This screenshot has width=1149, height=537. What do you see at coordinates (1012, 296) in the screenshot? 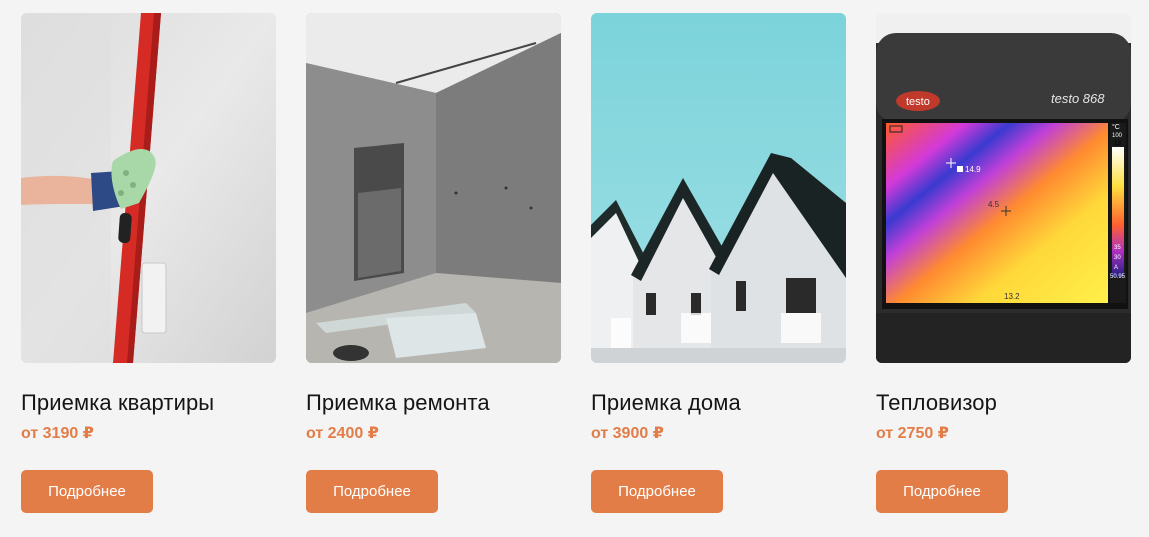
I see `bottom-temp: 13.2` at bounding box center [1012, 296].